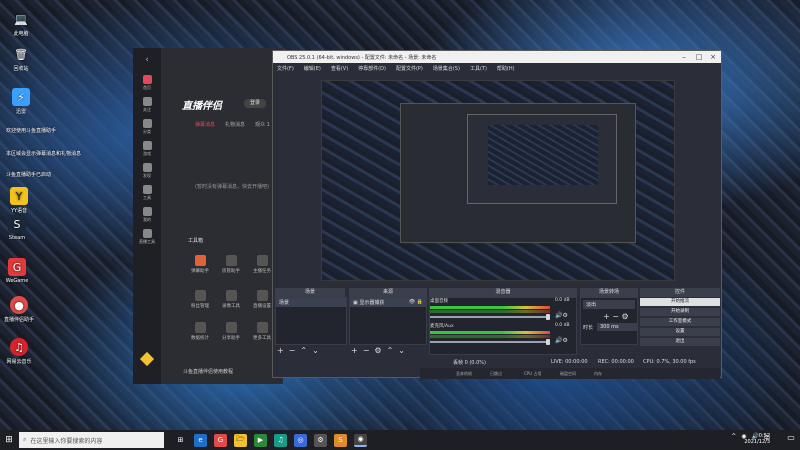 This screenshot has height=450, width=800. What do you see at coordinates (478, 68) in the screenshot?
I see `menu-tools: 工具(T)` at bounding box center [478, 68].